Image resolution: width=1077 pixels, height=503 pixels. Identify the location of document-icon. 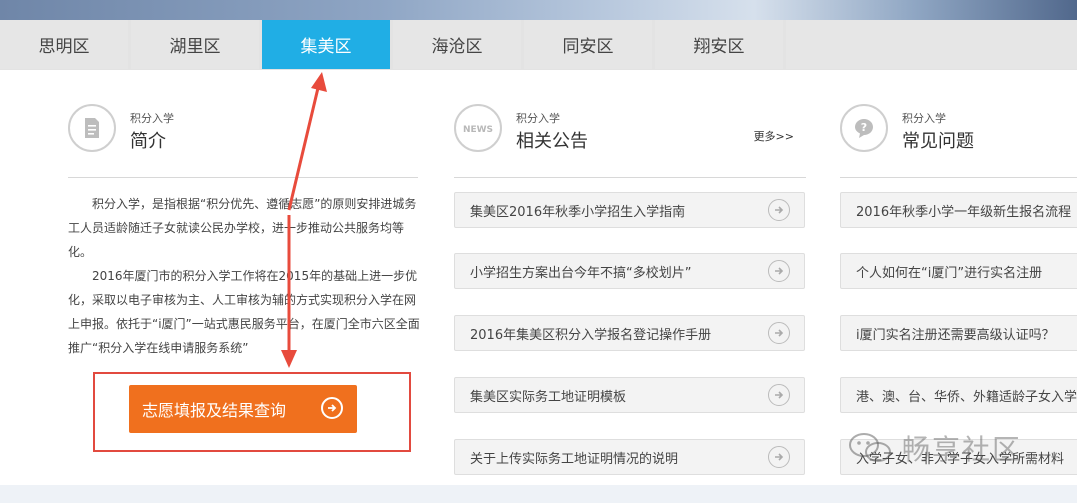
(92, 128).